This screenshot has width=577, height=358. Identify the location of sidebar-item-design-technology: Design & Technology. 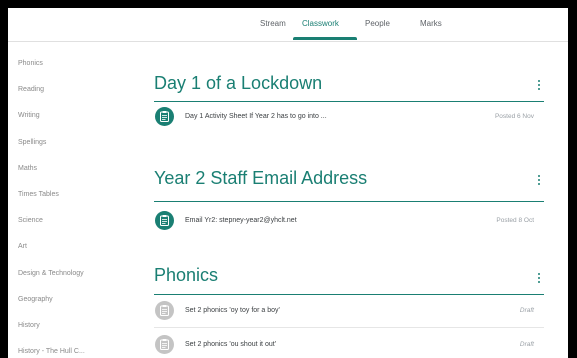
(51, 273).